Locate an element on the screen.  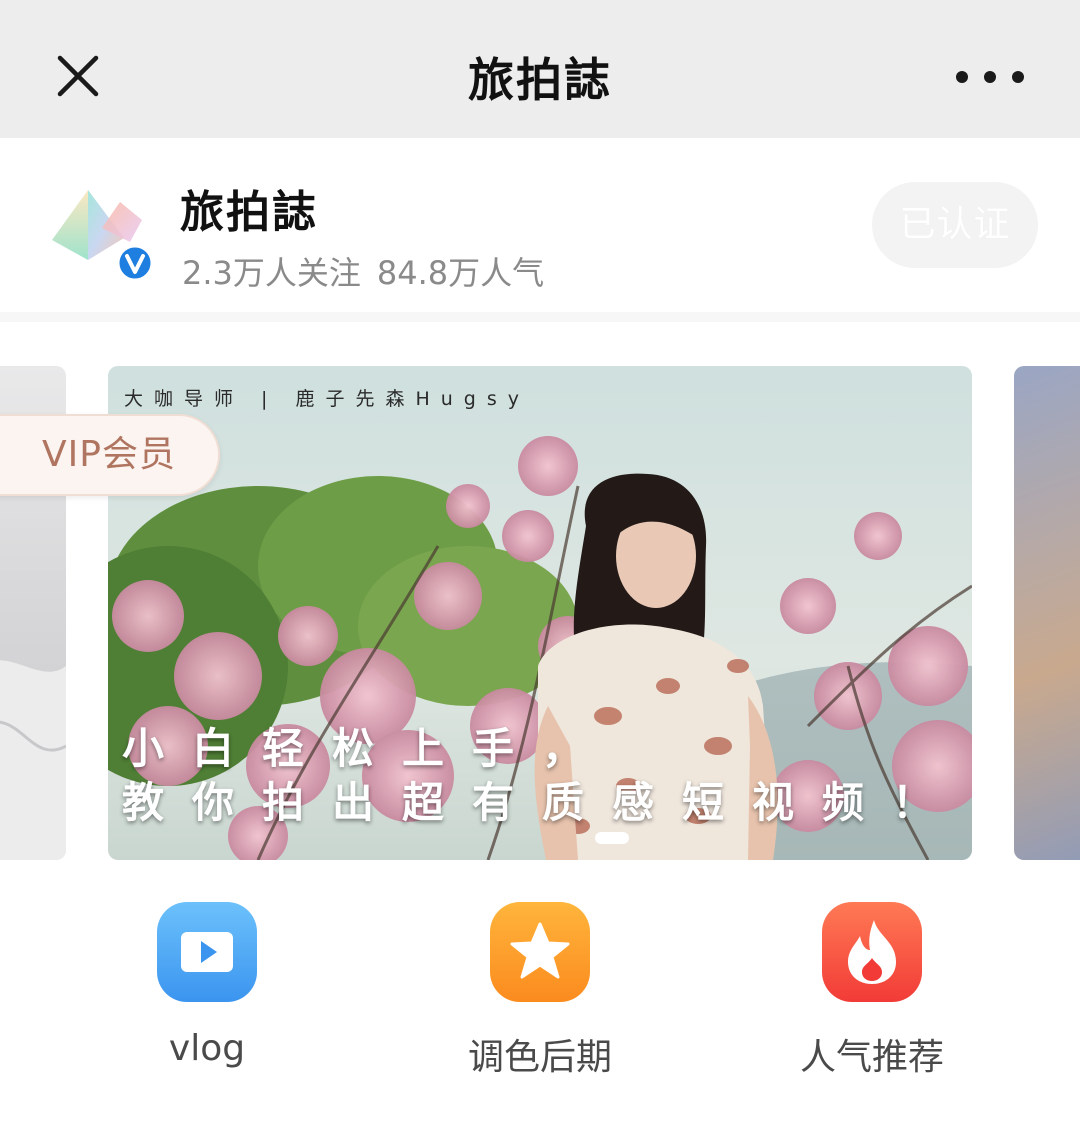
banner-headline-line2: 教你拍出超有质感短视频！ is located at coordinates (542, 802).